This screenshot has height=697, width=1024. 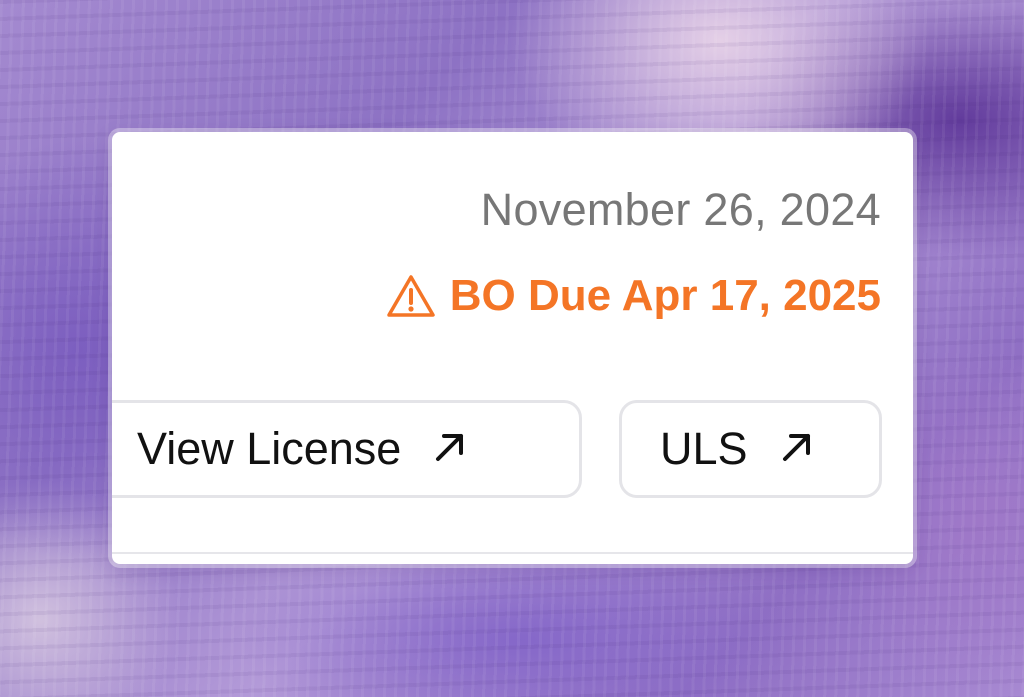 What do you see at coordinates (750, 449) in the screenshot?
I see `uls-button: ULS` at bounding box center [750, 449].